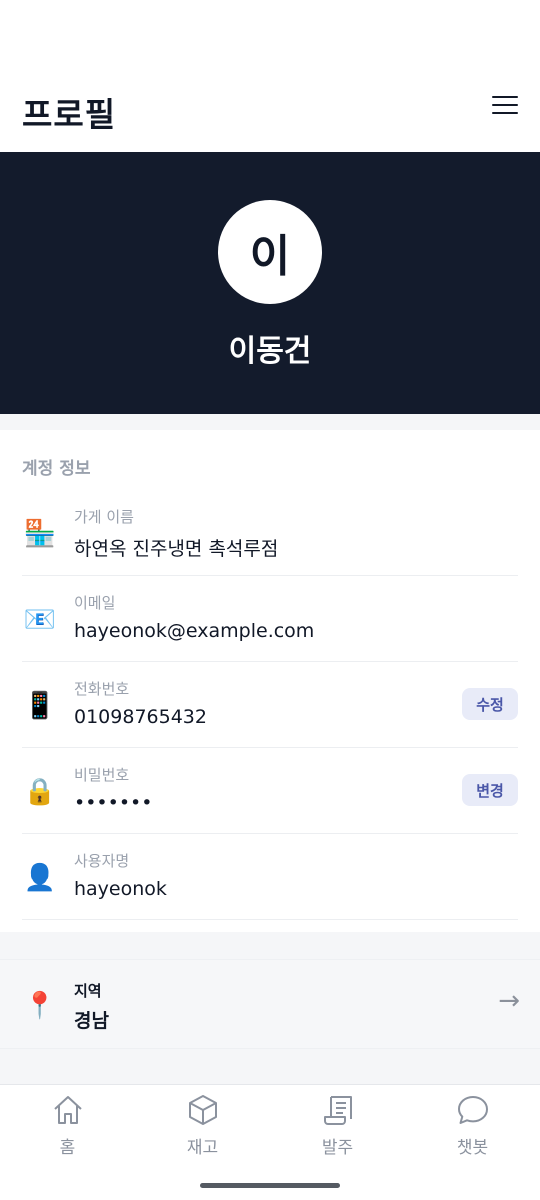 The image size is (540, 1200). Describe the element at coordinates (505, 109) in the screenshot. I see `hamburger-menu-icon` at that location.